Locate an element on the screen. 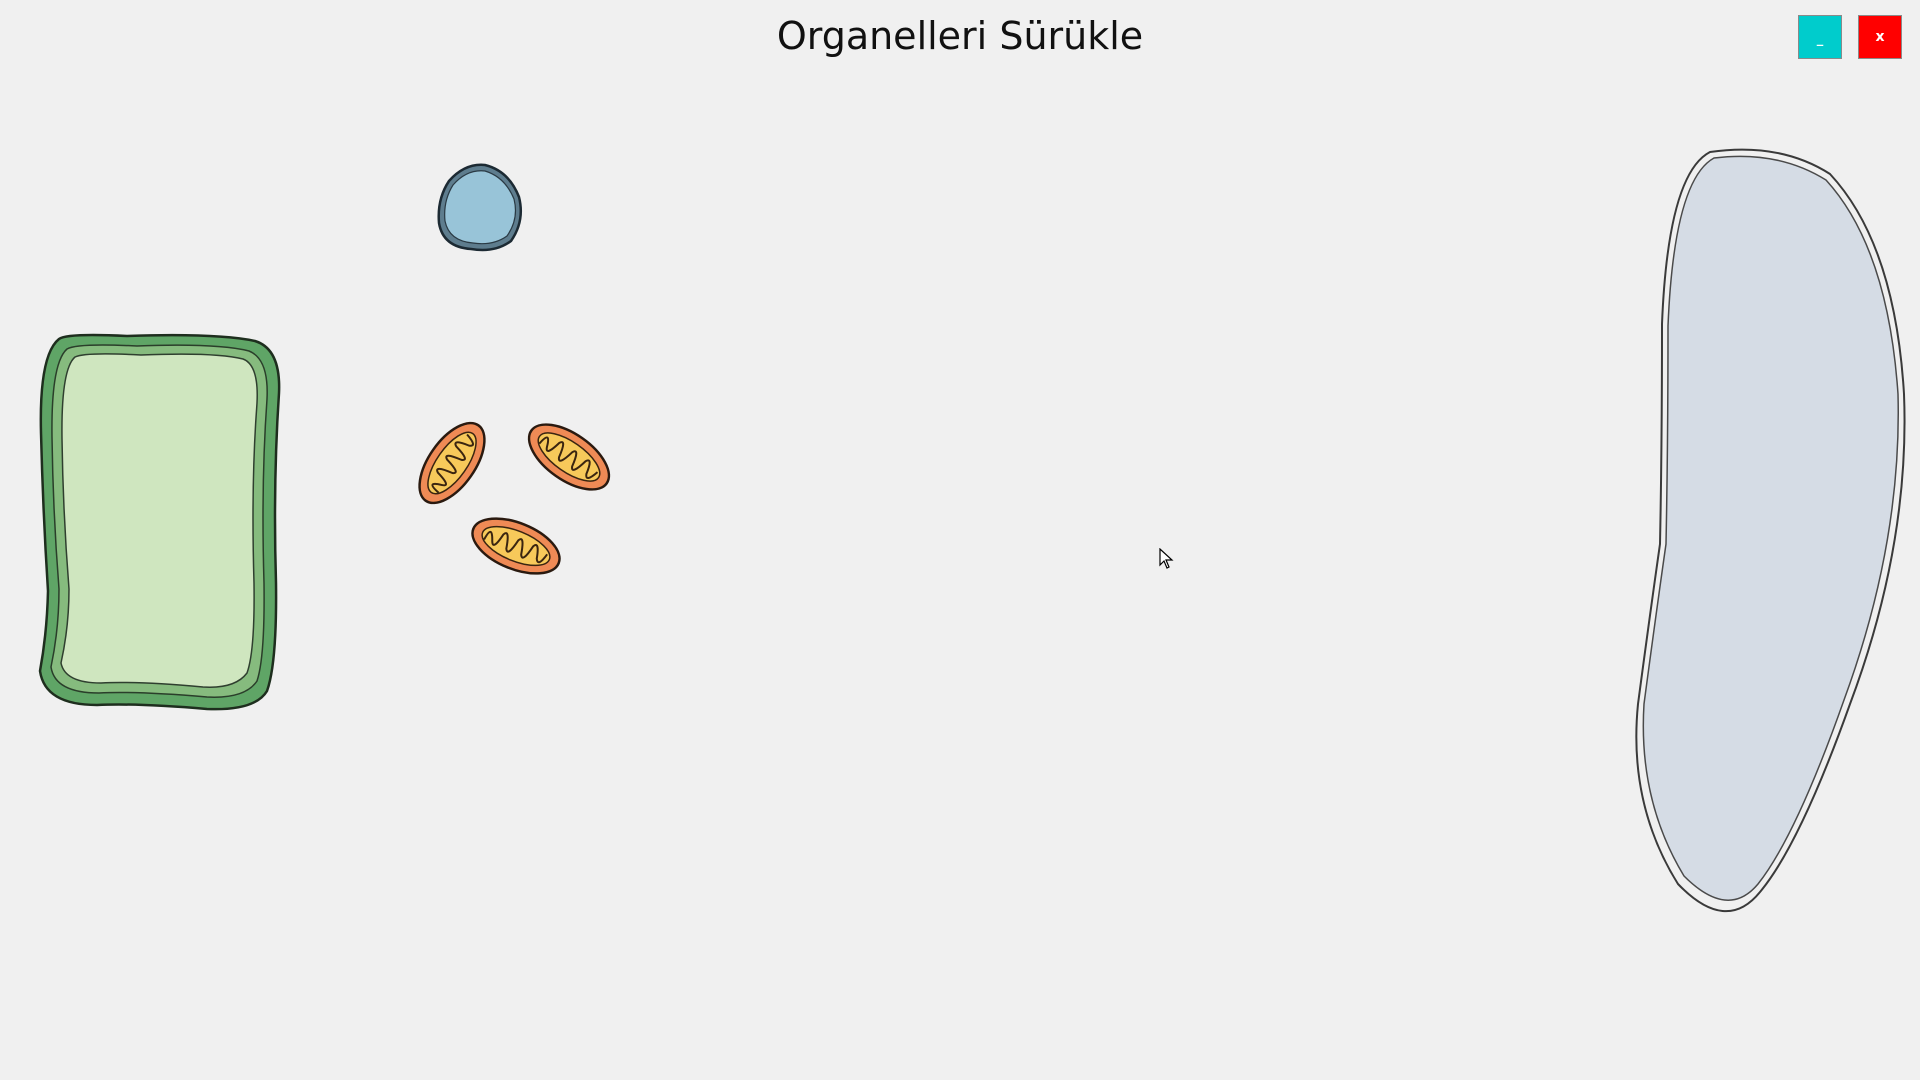  window-title: Organelleri Sürükle is located at coordinates (960, 36).